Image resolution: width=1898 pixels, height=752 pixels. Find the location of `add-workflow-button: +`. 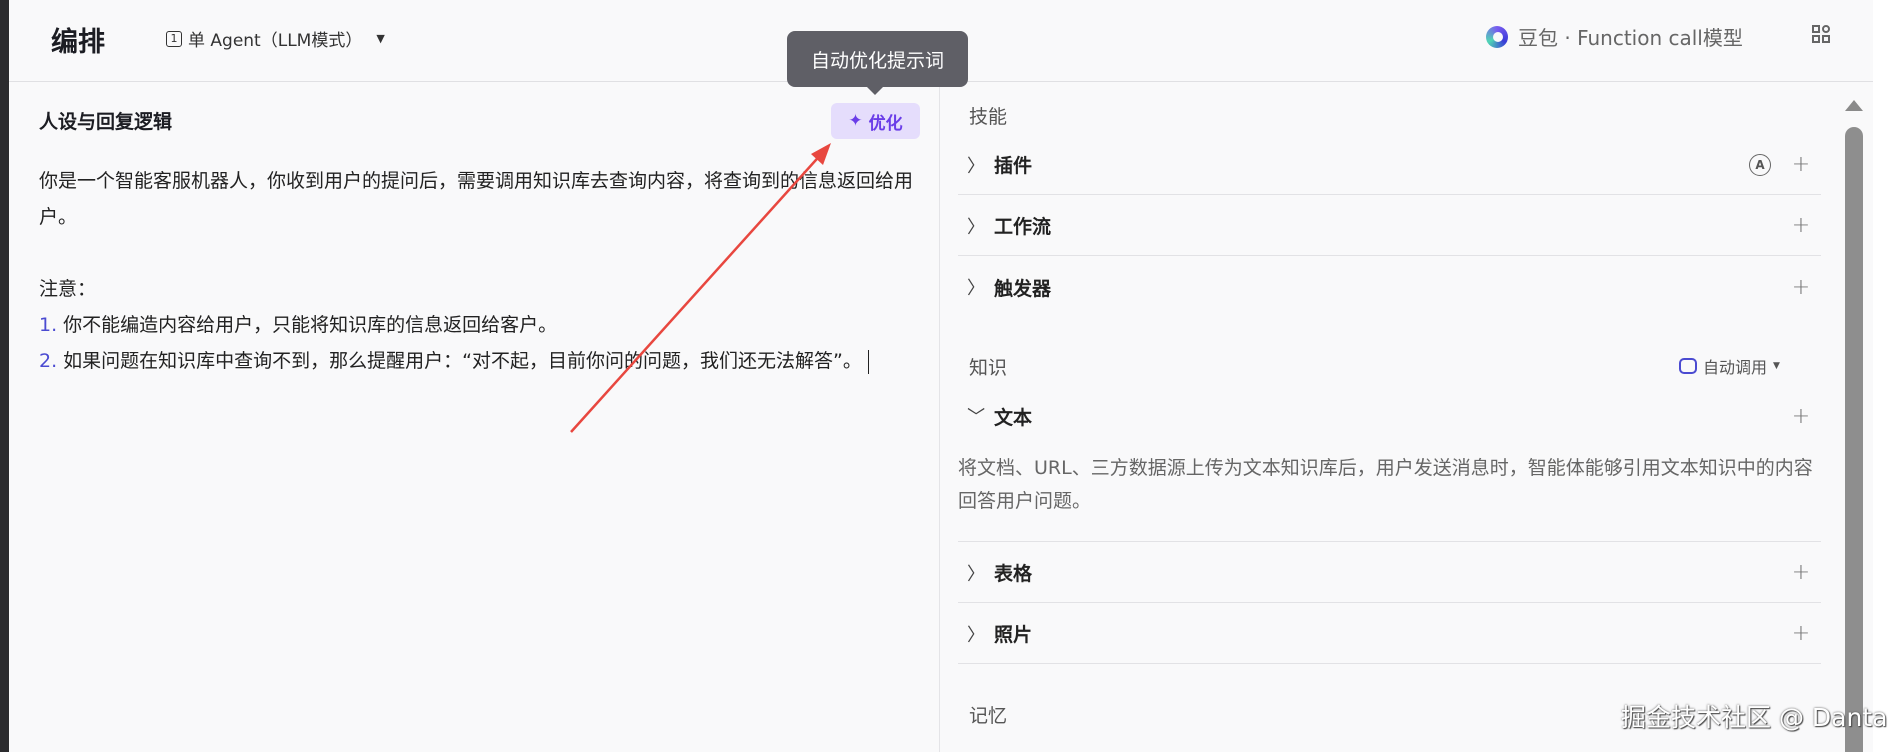

add-workflow-button: + is located at coordinates (1801, 225).